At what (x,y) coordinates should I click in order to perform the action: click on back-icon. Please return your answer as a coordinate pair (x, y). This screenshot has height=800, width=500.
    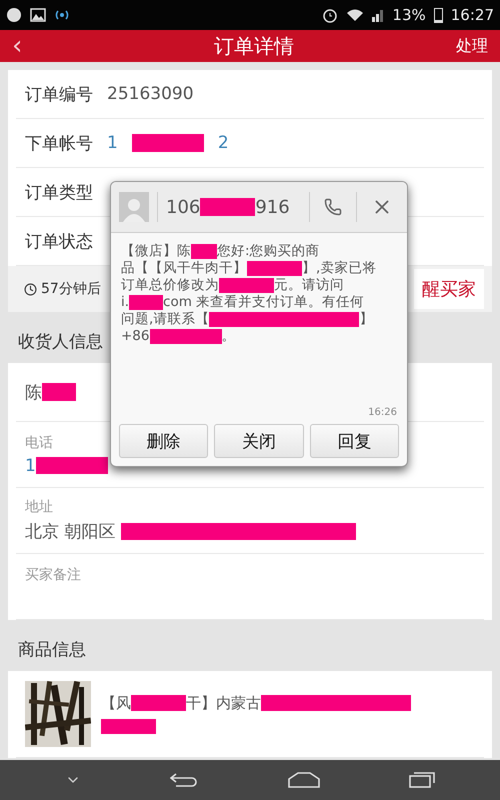
    Looking at the image, I should click on (184, 780).